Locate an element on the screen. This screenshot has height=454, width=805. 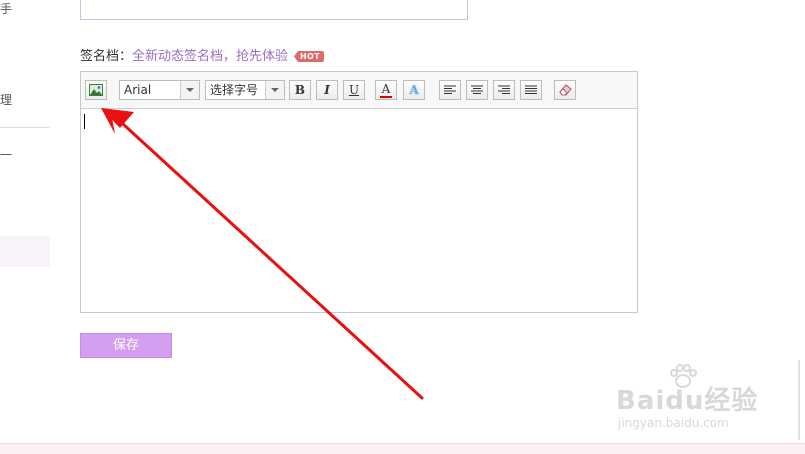
editor-toolbar: Arial 选择字号 B I U A A is located at coordinates (359, 90).